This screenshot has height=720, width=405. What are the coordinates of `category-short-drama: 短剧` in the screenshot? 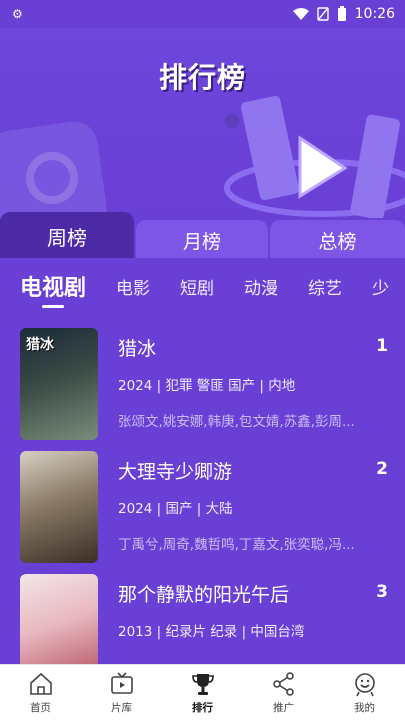 It's located at (197, 286).